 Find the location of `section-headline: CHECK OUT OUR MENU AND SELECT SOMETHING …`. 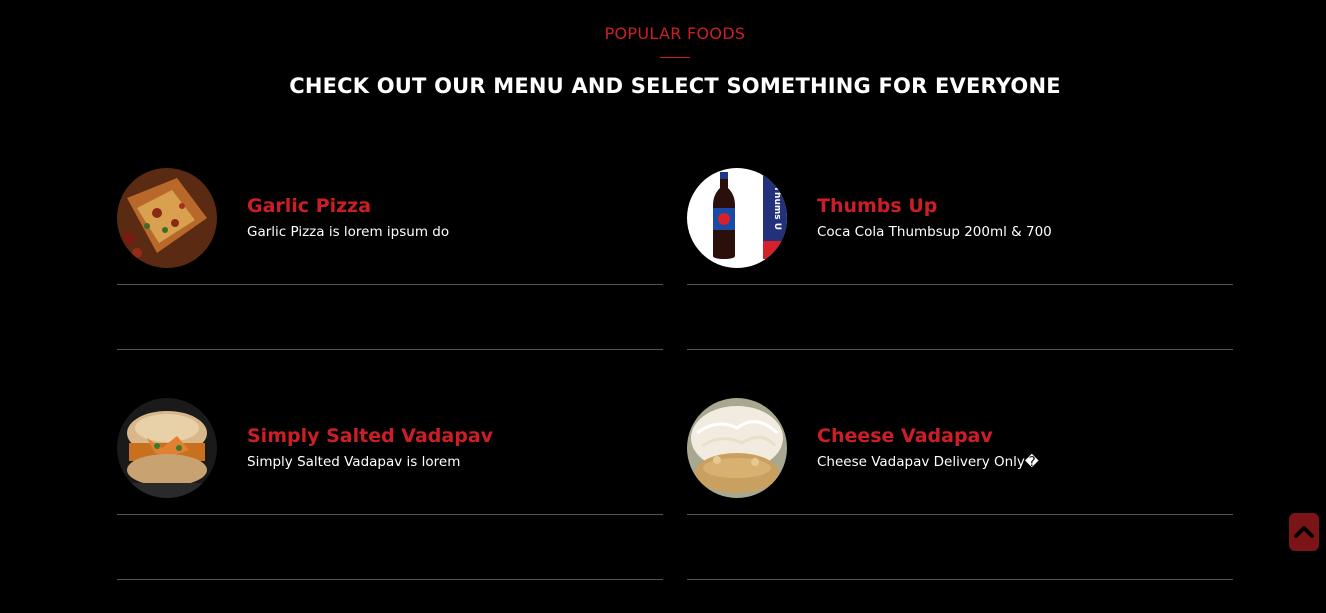

section-headline: CHECK OUT OUR MENU AND SELECT SOMETHING … is located at coordinates (675, 86).